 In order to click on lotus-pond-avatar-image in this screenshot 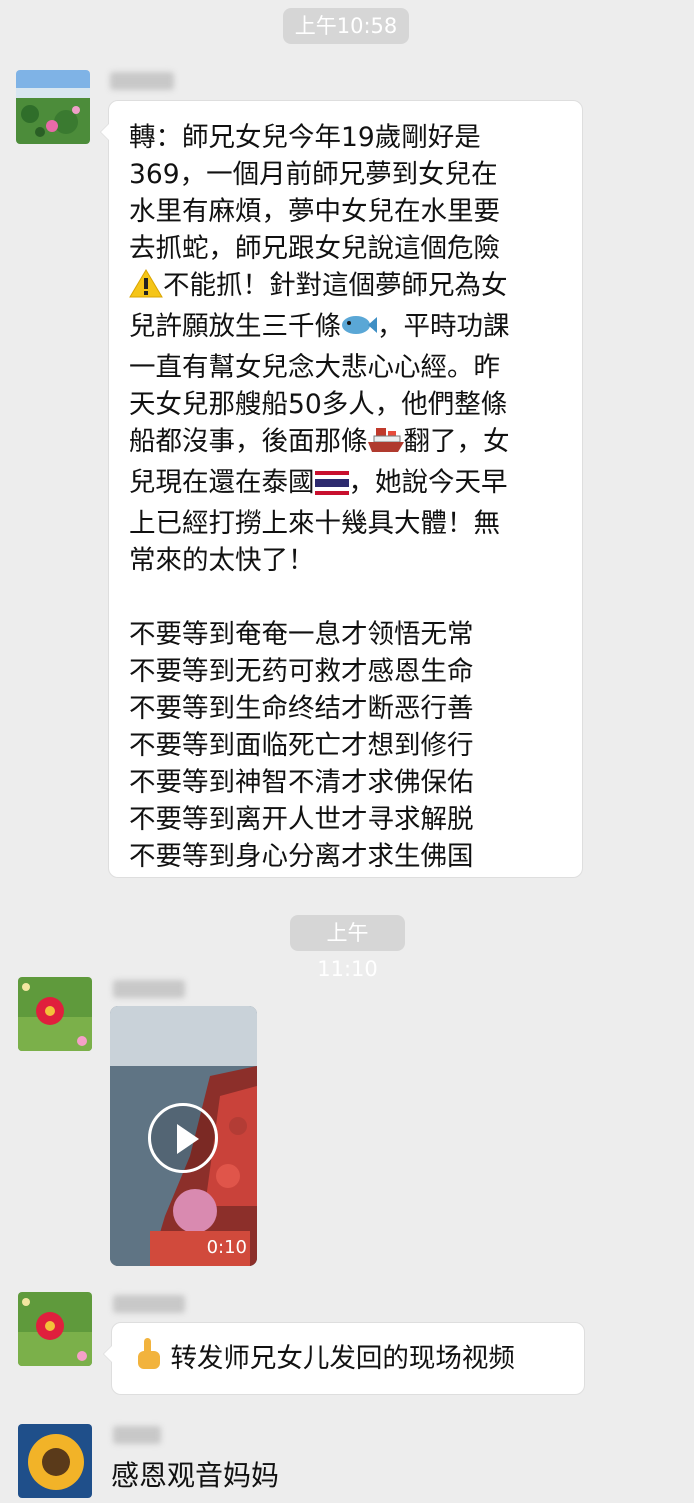, I will do `click(53, 107)`.